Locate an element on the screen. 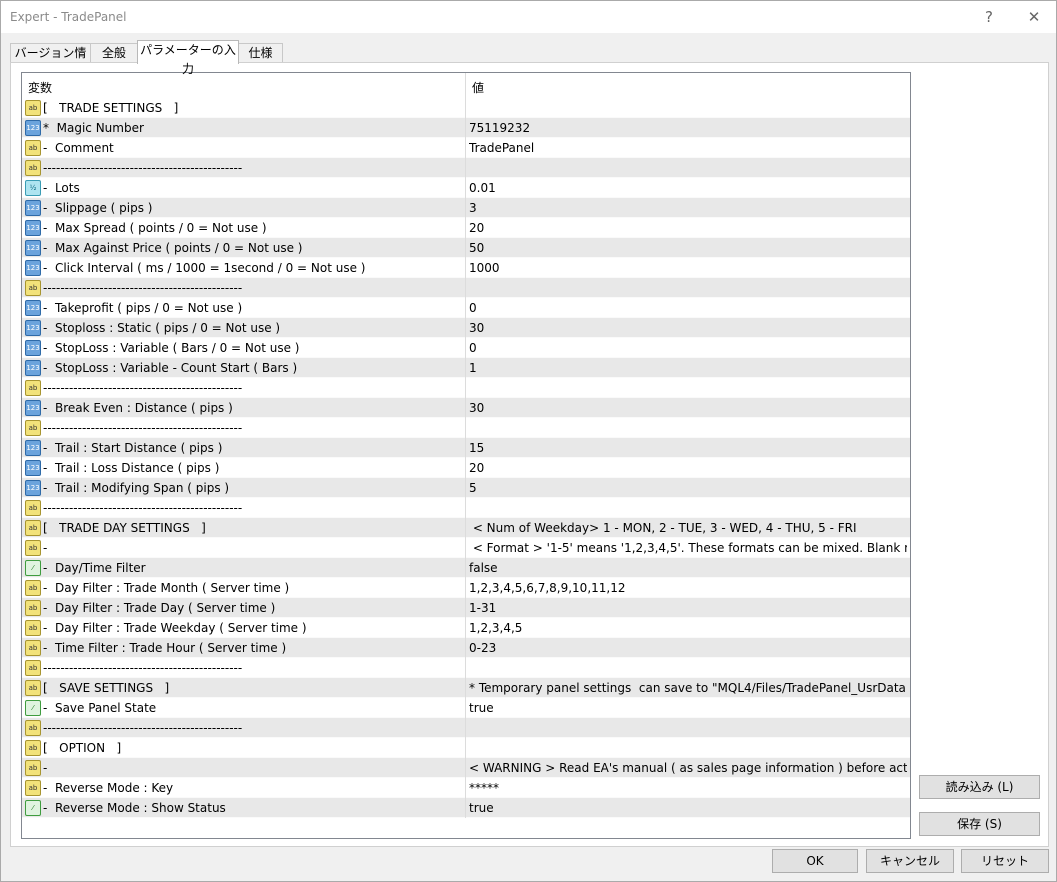 The image size is (1057, 882). parameter-value: 1 is located at coordinates (688, 368).